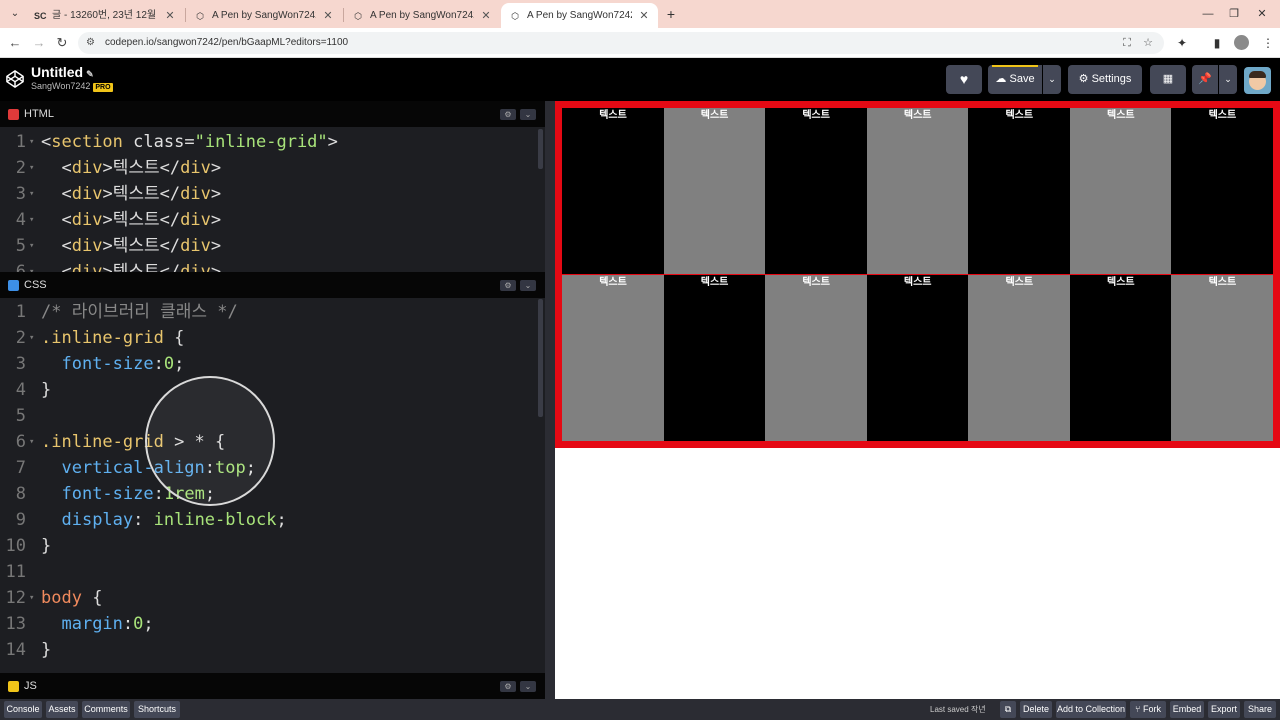 The width and height of the screenshot is (1280, 720). I want to click on pin-dropdown-button: ⌄, so click(1228, 79).